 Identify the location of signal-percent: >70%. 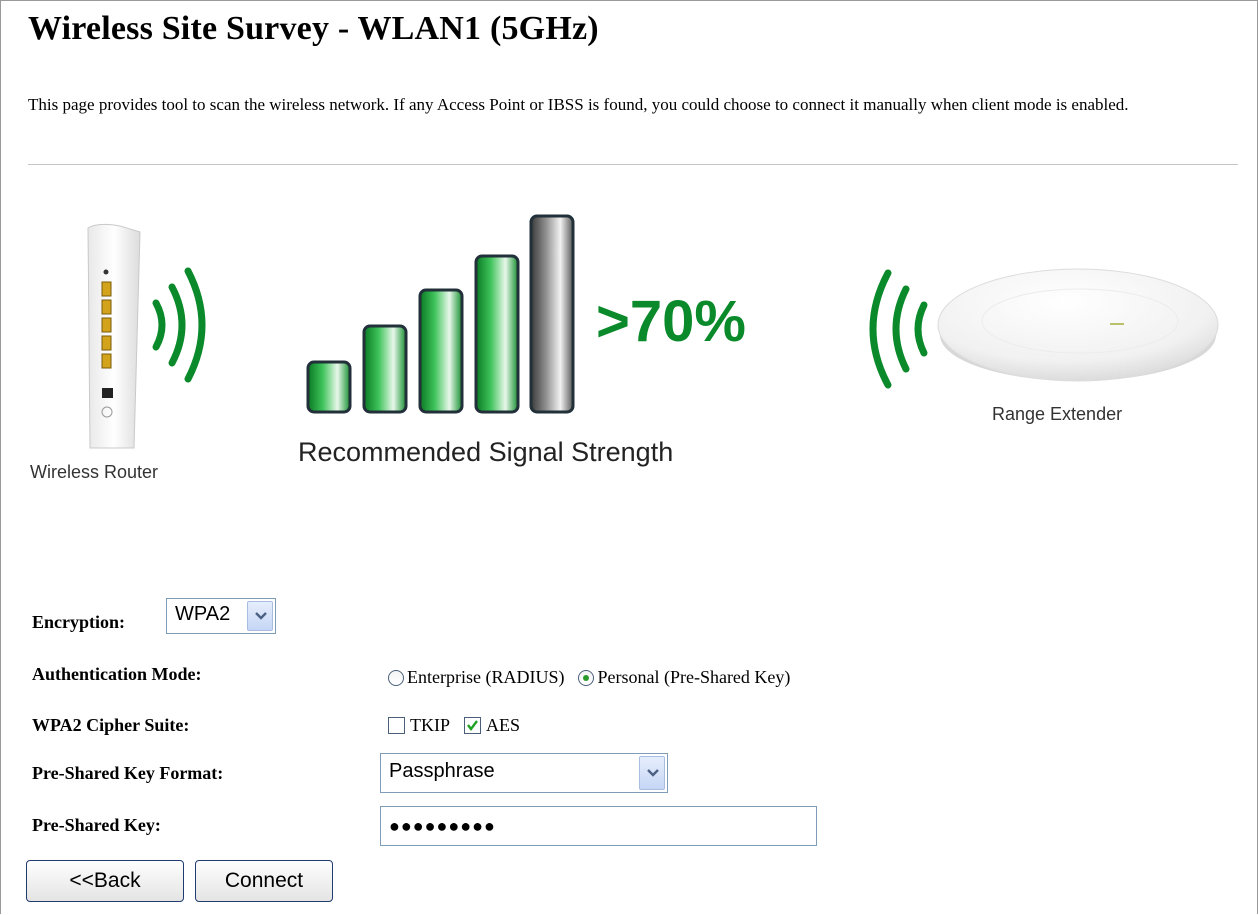
(671, 321).